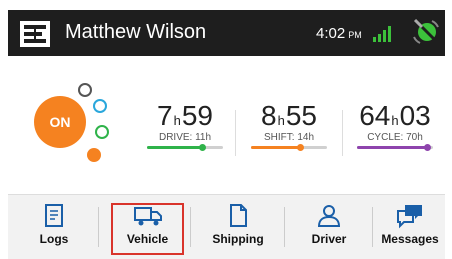 The width and height of the screenshot is (452, 259). I want to click on drive-limit-label: DRIVE: 11h, so click(185, 137).